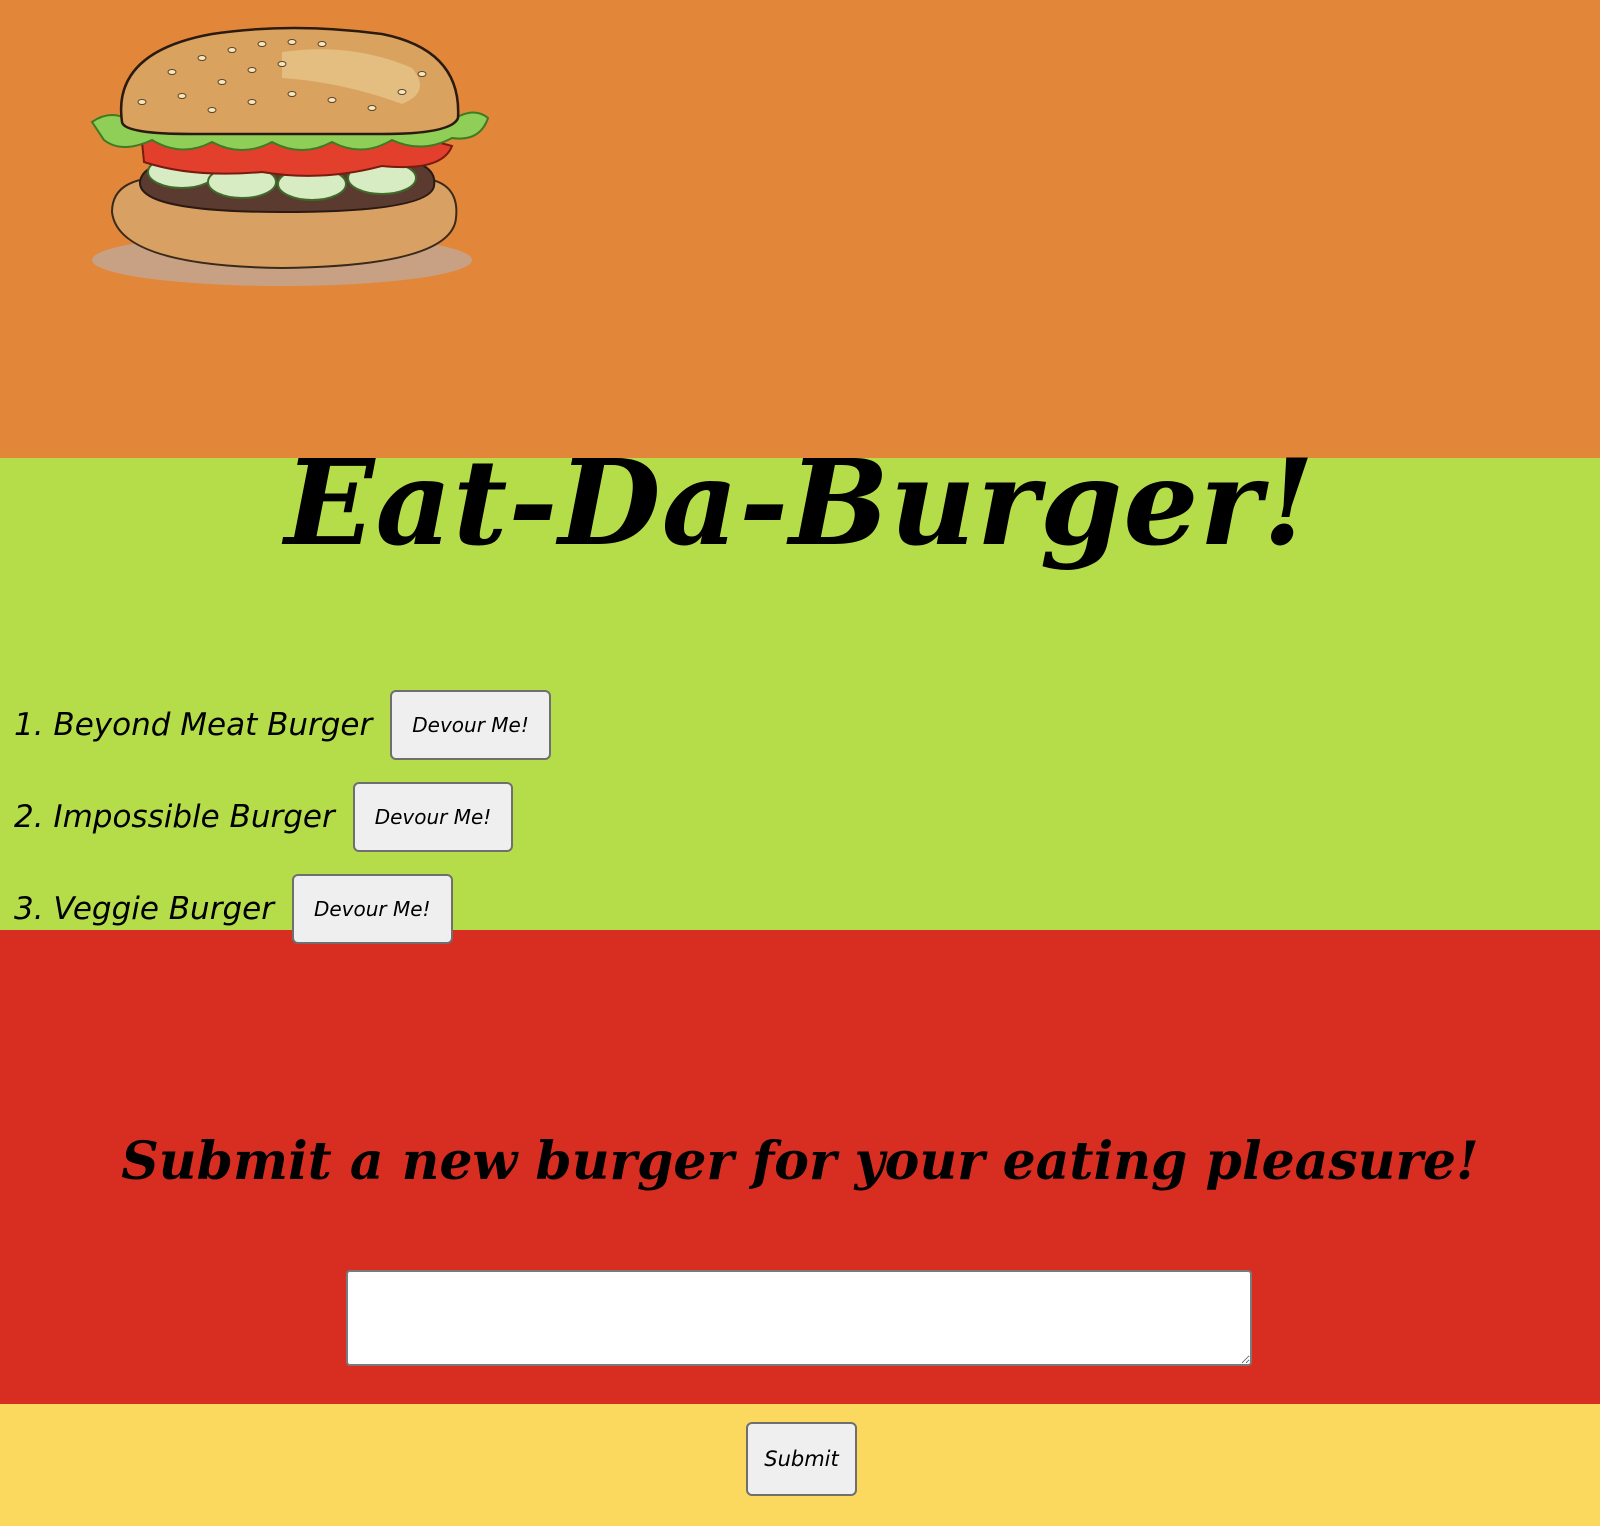 Image resolution: width=1600 pixels, height=1526 pixels. Describe the element at coordinates (174, 817) in the screenshot. I see `burger-name: 2. Impossible Burger` at that location.